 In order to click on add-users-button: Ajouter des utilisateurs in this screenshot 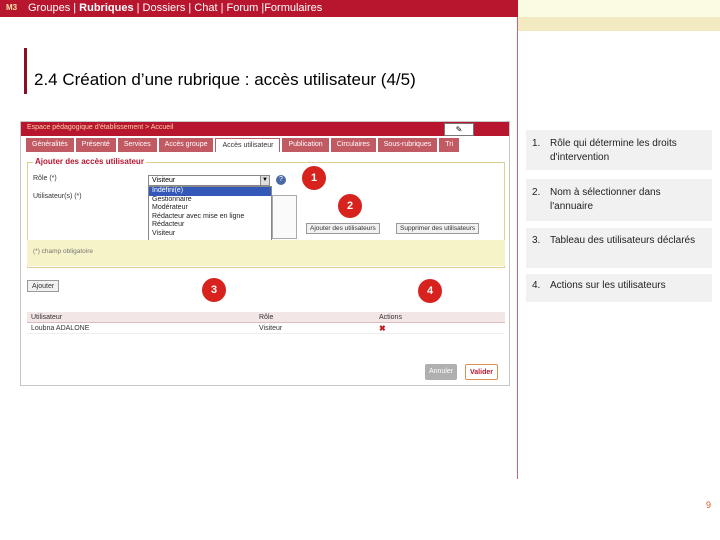, I will do `click(343, 228)`.